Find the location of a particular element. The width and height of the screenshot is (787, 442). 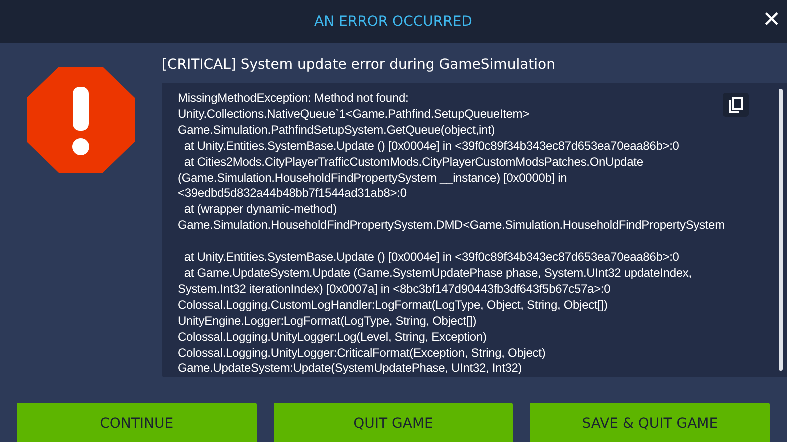

dialog-button: SAVE & QUIT GAME is located at coordinates (650, 422).